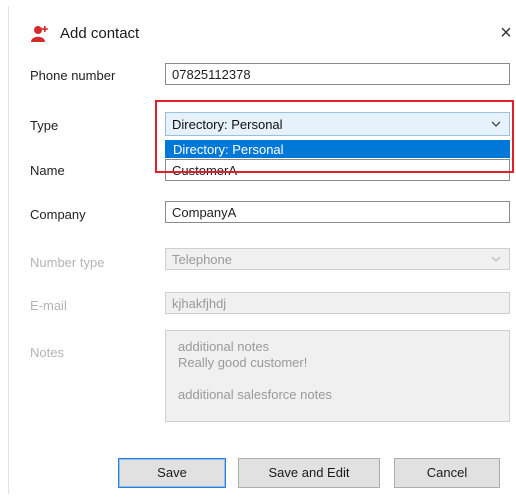 This screenshot has width=516, height=499. Describe the element at coordinates (58, 214) in the screenshot. I see `company-label: Company` at that location.